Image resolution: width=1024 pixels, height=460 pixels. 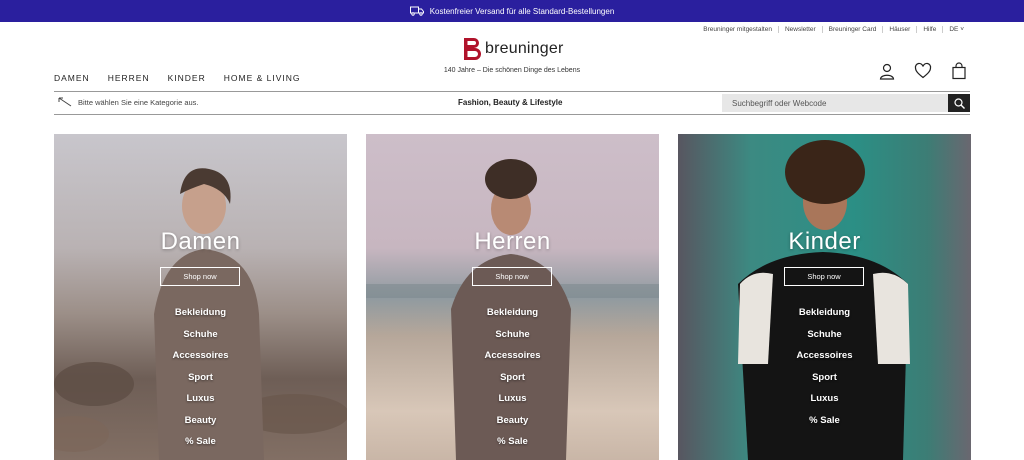 What do you see at coordinates (416, 11) in the screenshot?
I see `truck-icon` at bounding box center [416, 11].